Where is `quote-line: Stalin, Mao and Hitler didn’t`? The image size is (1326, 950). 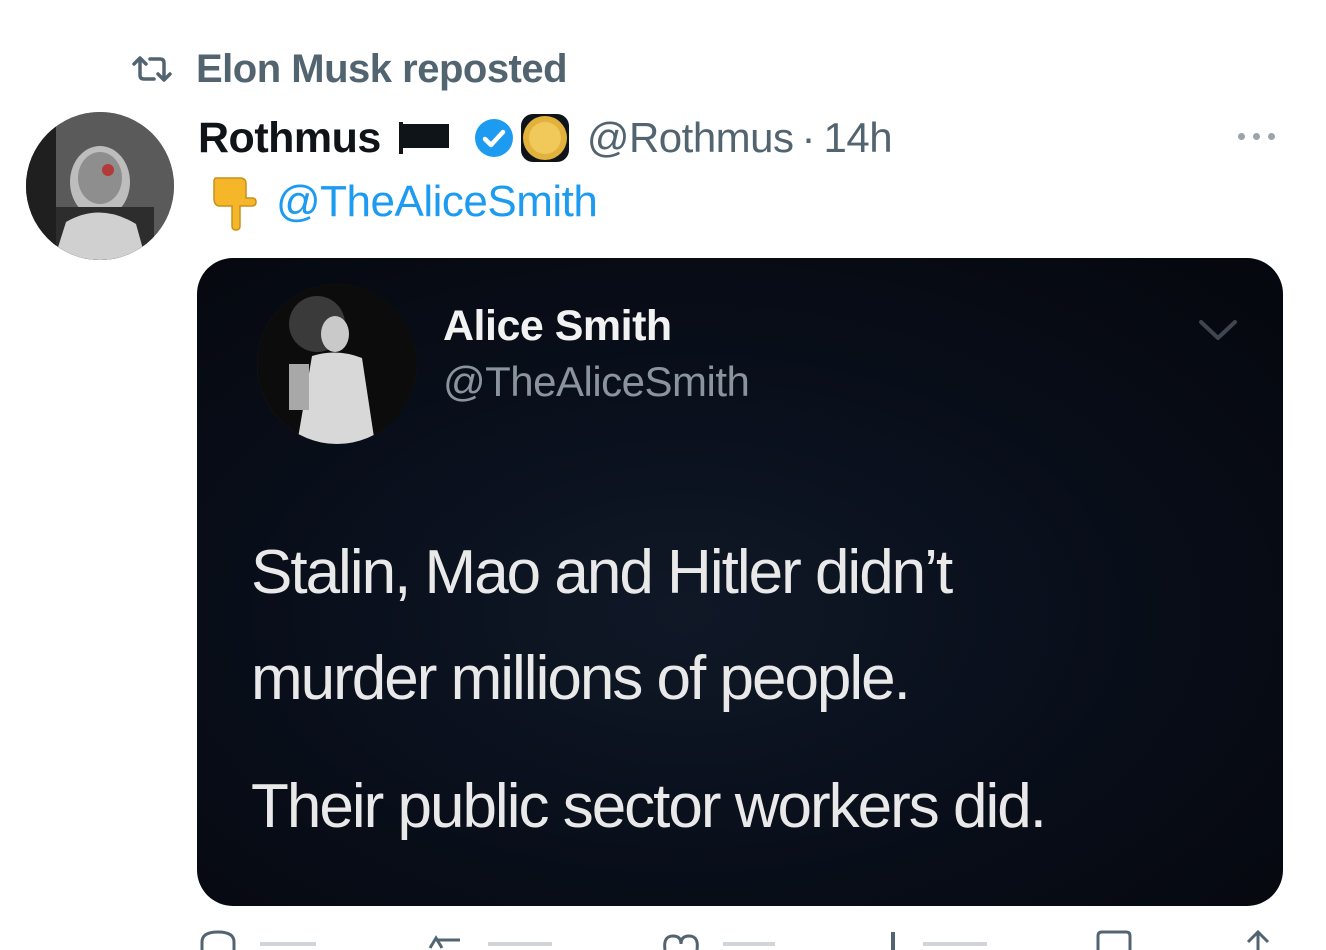 quote-line: Stalin, Mao and Hitler didn’t is located at coordinates (602, 572).